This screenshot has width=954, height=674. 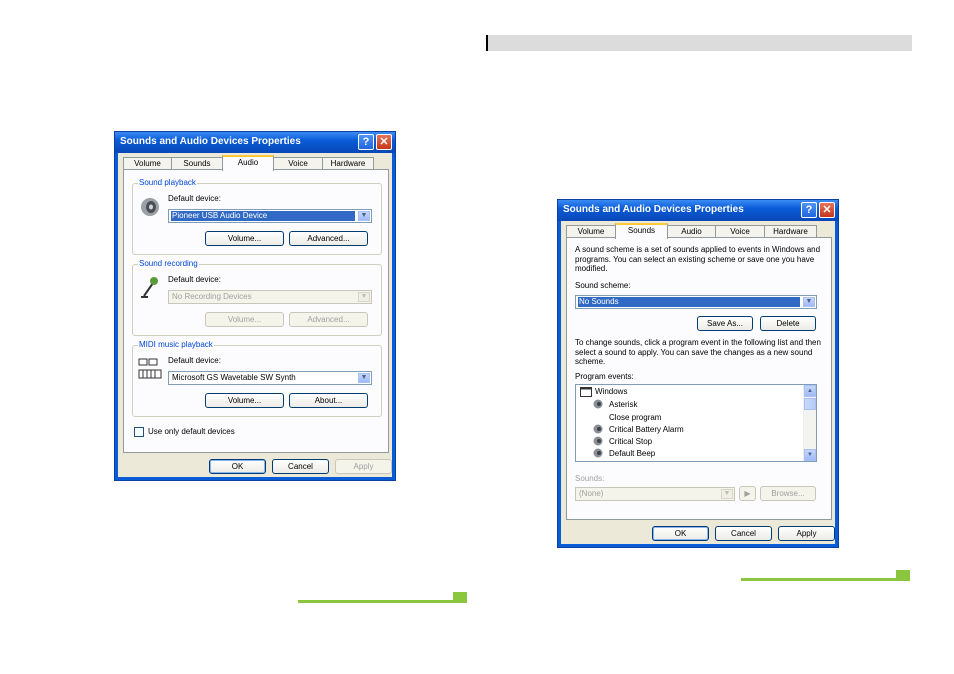 I want to click on selected-value: No Sounds, so click(x=689, y=302).